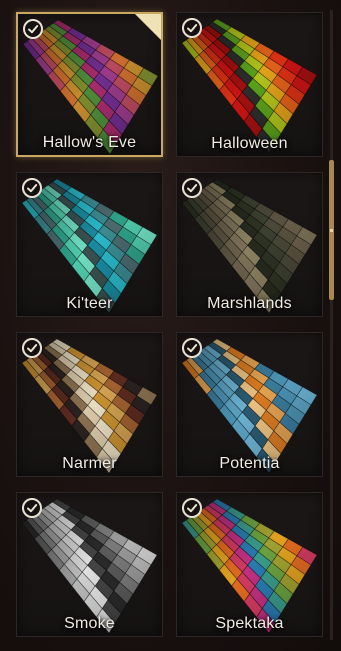 This screenshot has height=651, width=341. What do you see at coordinates (89, 84) in the screenshot?
I see `palette-tile: Hallow's Eve` at bounding box center [89, 84].